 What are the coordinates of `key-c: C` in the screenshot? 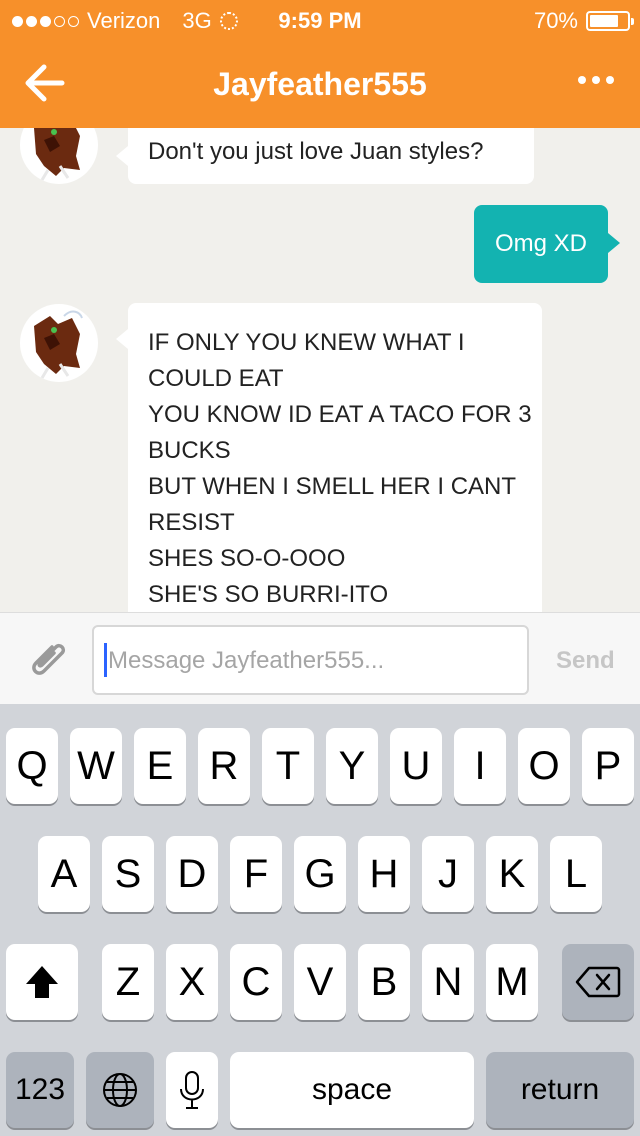 It's located at (256, 982).